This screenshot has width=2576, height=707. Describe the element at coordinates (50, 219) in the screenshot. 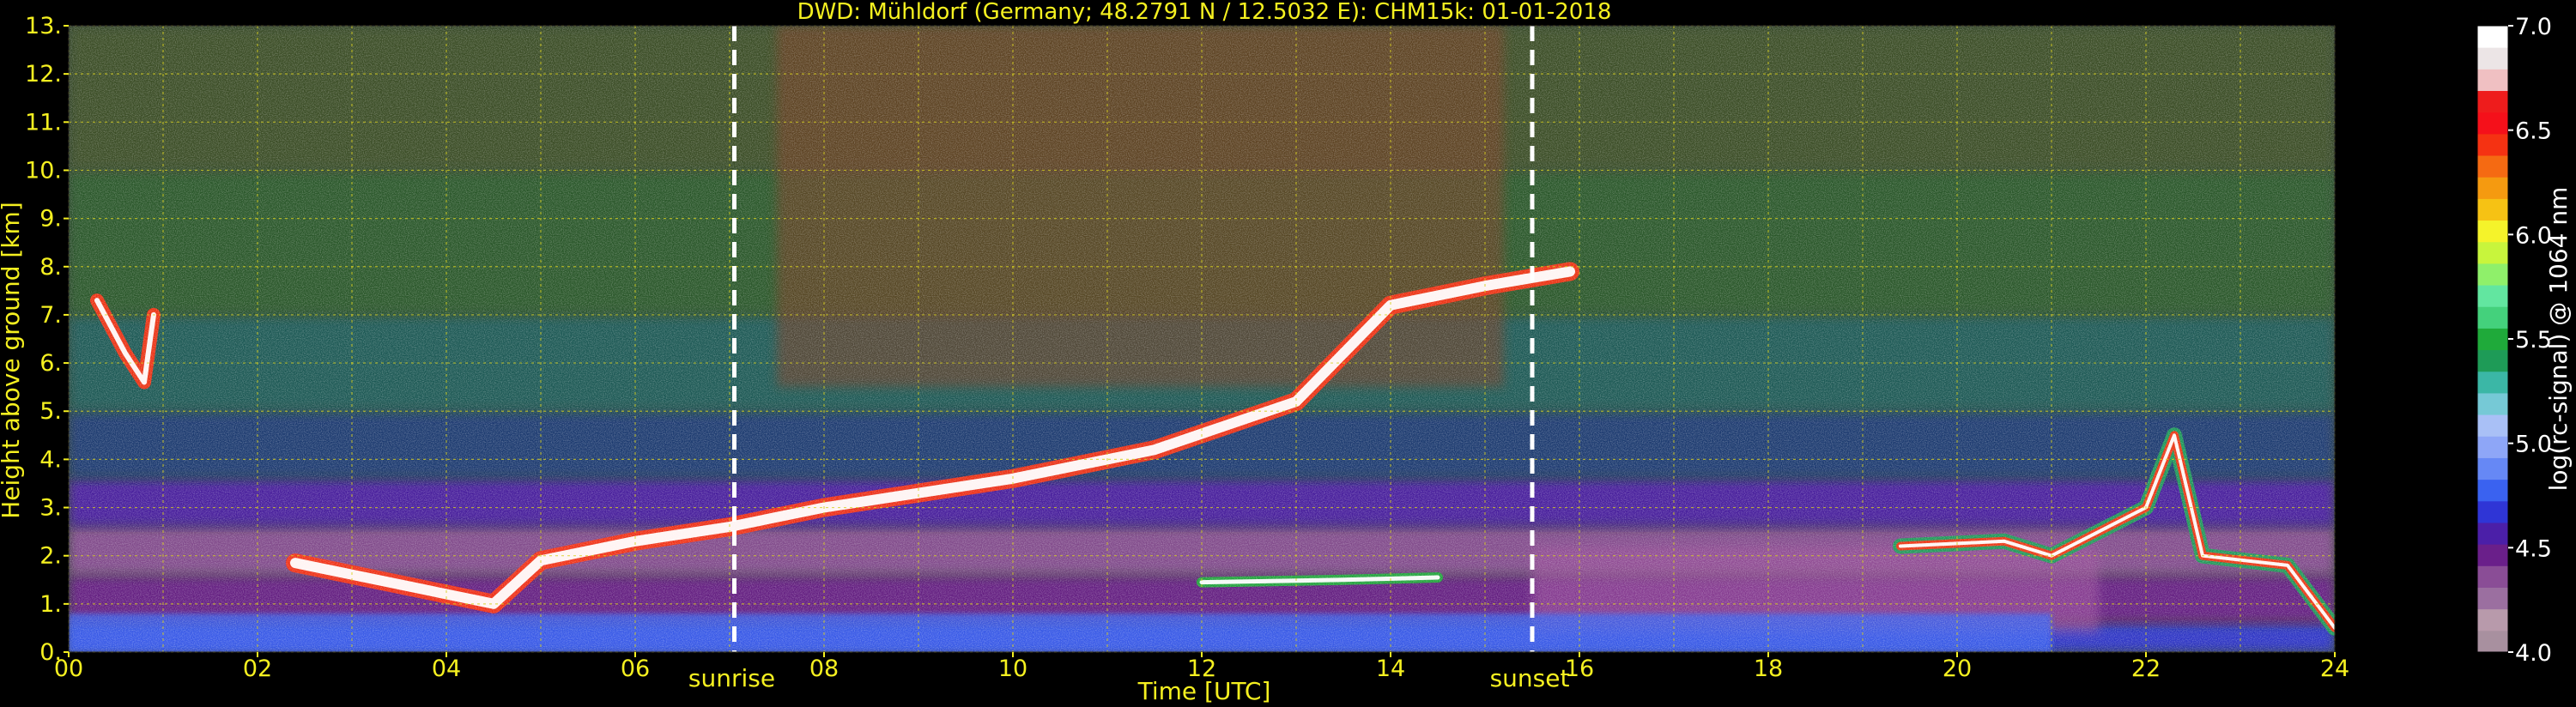

I see `y-tick-label: 9.` at that location.